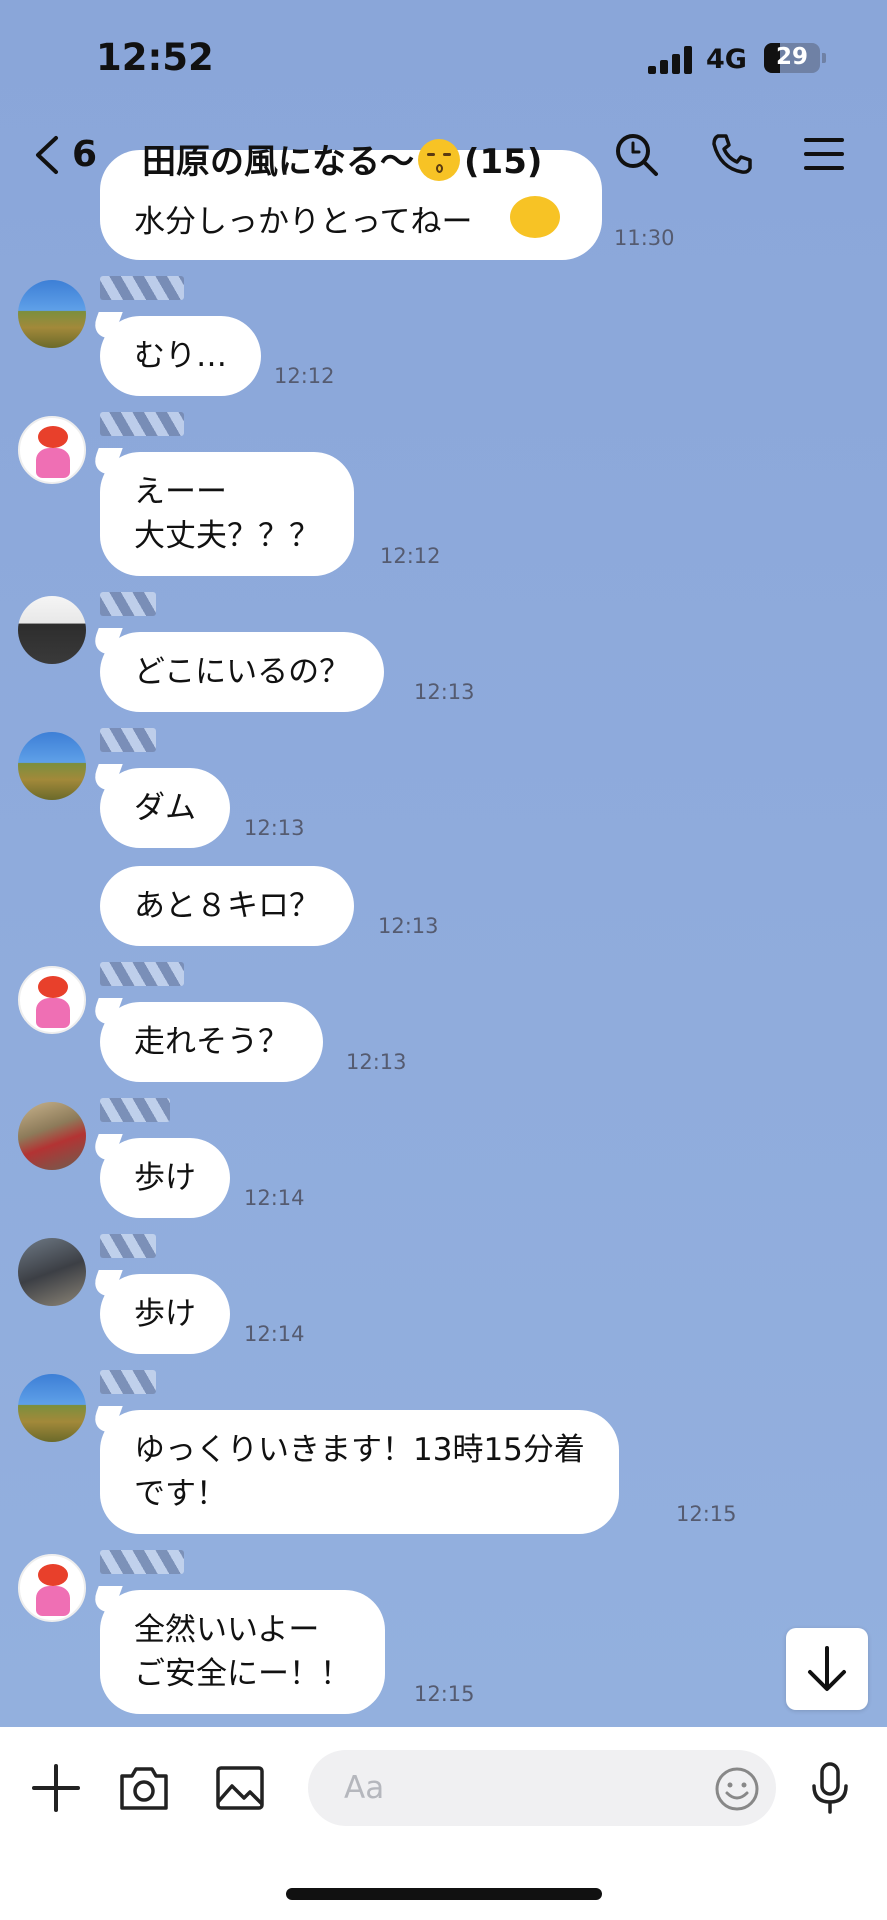  I want to click on chat-header: 6 田原の風になる〜 (15), so click(443, 158).